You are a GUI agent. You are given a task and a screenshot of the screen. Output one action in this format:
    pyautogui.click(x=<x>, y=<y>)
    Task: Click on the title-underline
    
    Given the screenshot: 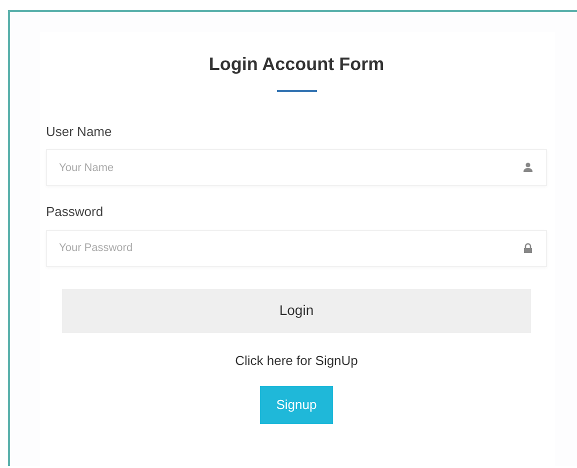 What is the action you would take?
    pyautogui.click(x=296, y=91)
    